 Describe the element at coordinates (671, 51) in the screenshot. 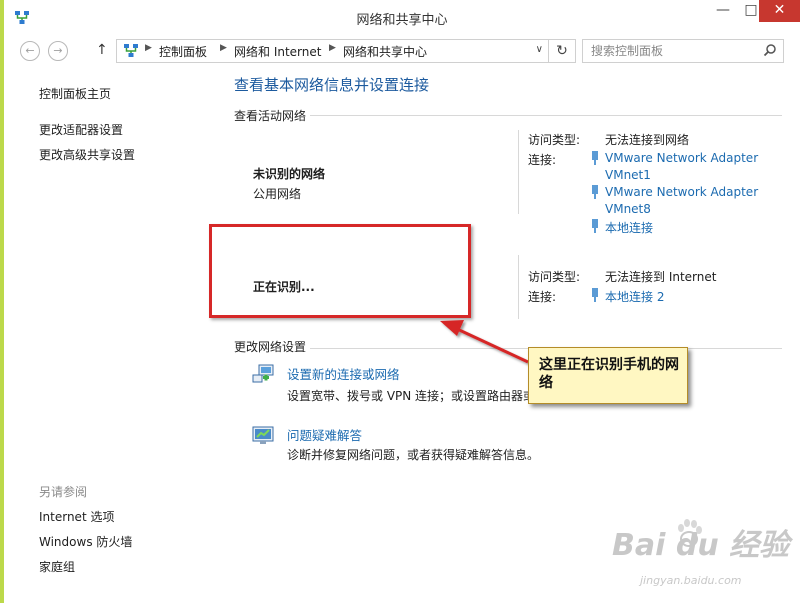

I see `search-input` at that location.